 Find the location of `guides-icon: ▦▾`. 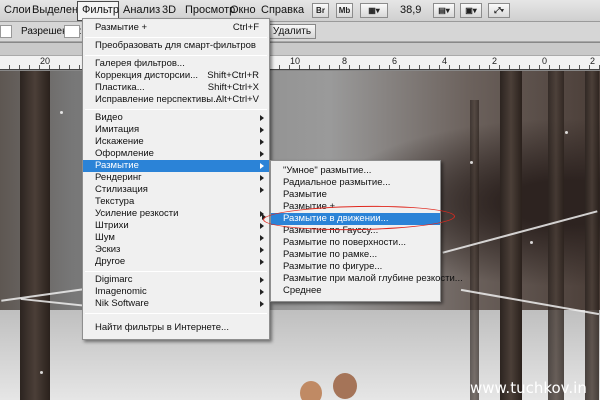

guides-icon: ▦▾ is located at coordinates (374, 10).